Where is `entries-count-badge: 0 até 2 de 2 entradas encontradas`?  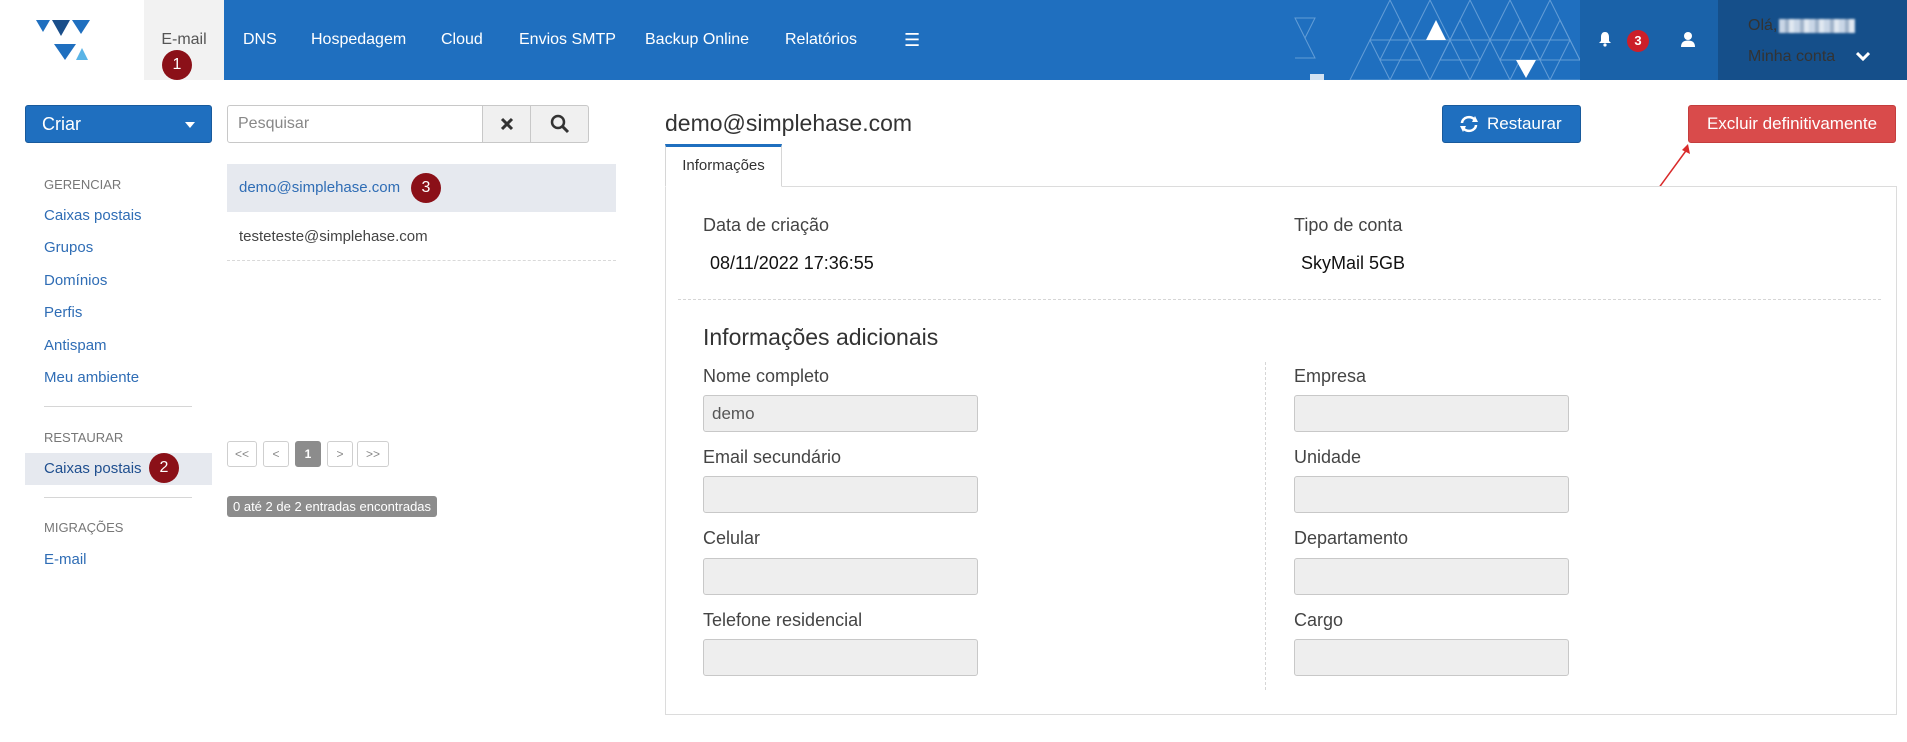 entries-count-badge: 0 até 2 de 2 entradas encontradas is located at coordinates (332, 506).